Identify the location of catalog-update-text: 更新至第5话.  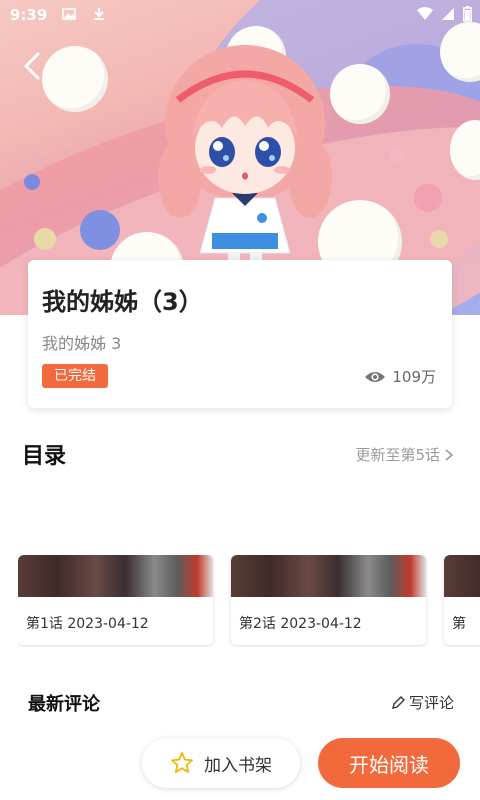
(397, 455).